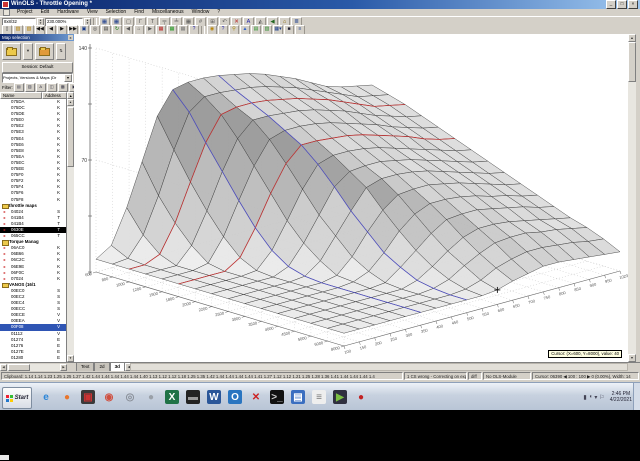  Describe the element at coordinates (621, 397) in the screenshot. I see `tray-clock: 2:46 PM 4/22/2021` at that location.